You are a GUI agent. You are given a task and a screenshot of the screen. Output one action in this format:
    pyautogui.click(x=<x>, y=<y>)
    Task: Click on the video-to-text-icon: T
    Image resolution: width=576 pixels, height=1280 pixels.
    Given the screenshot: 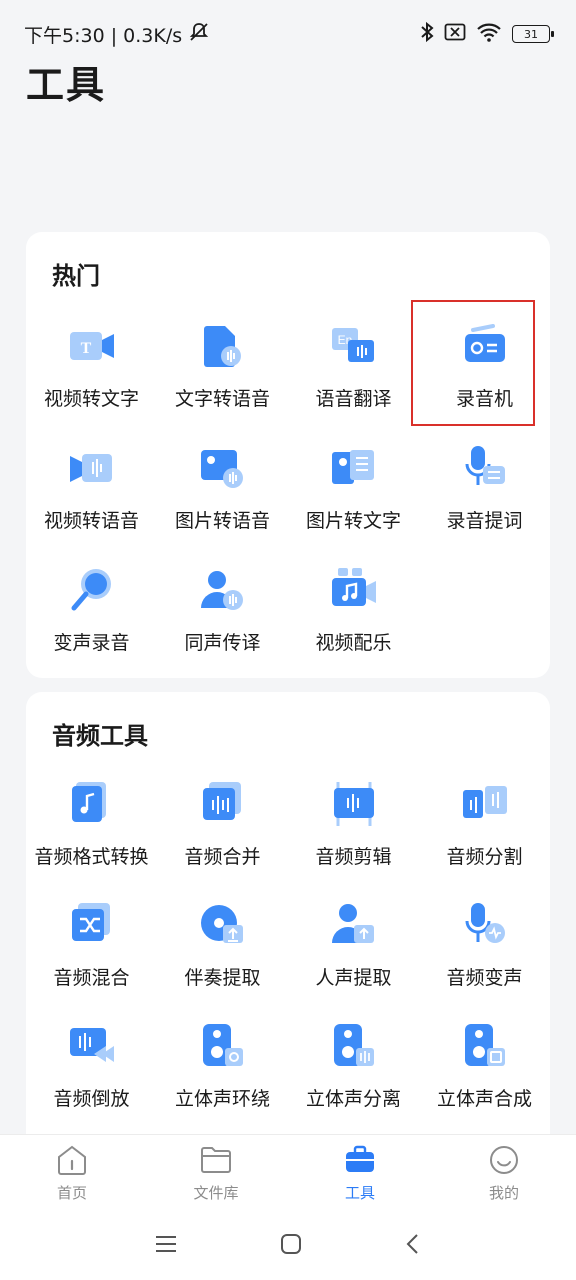 What is the action you would take?
    pyautogui.click(x=92, y=346)
    